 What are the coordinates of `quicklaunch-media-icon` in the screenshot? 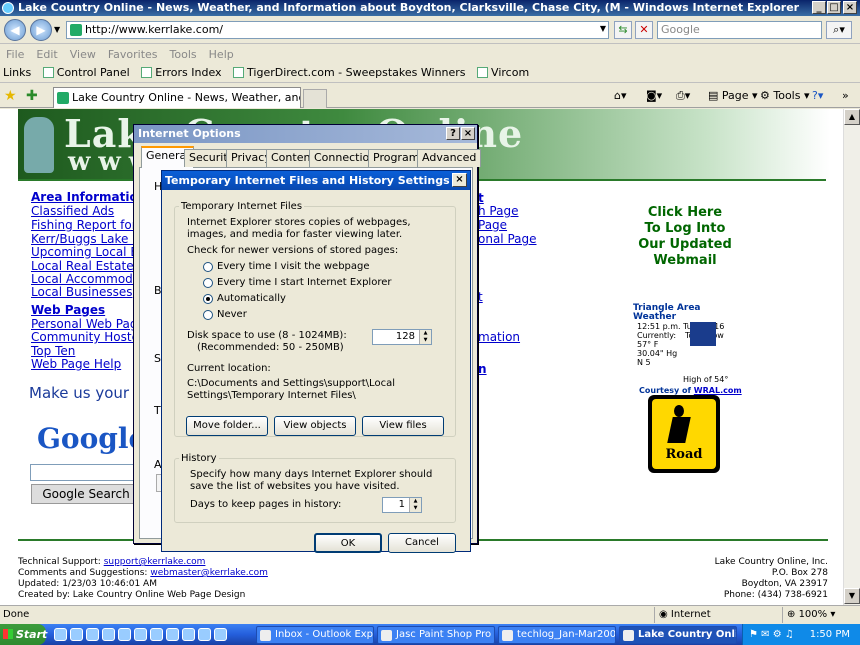 It's located at (108, 634).